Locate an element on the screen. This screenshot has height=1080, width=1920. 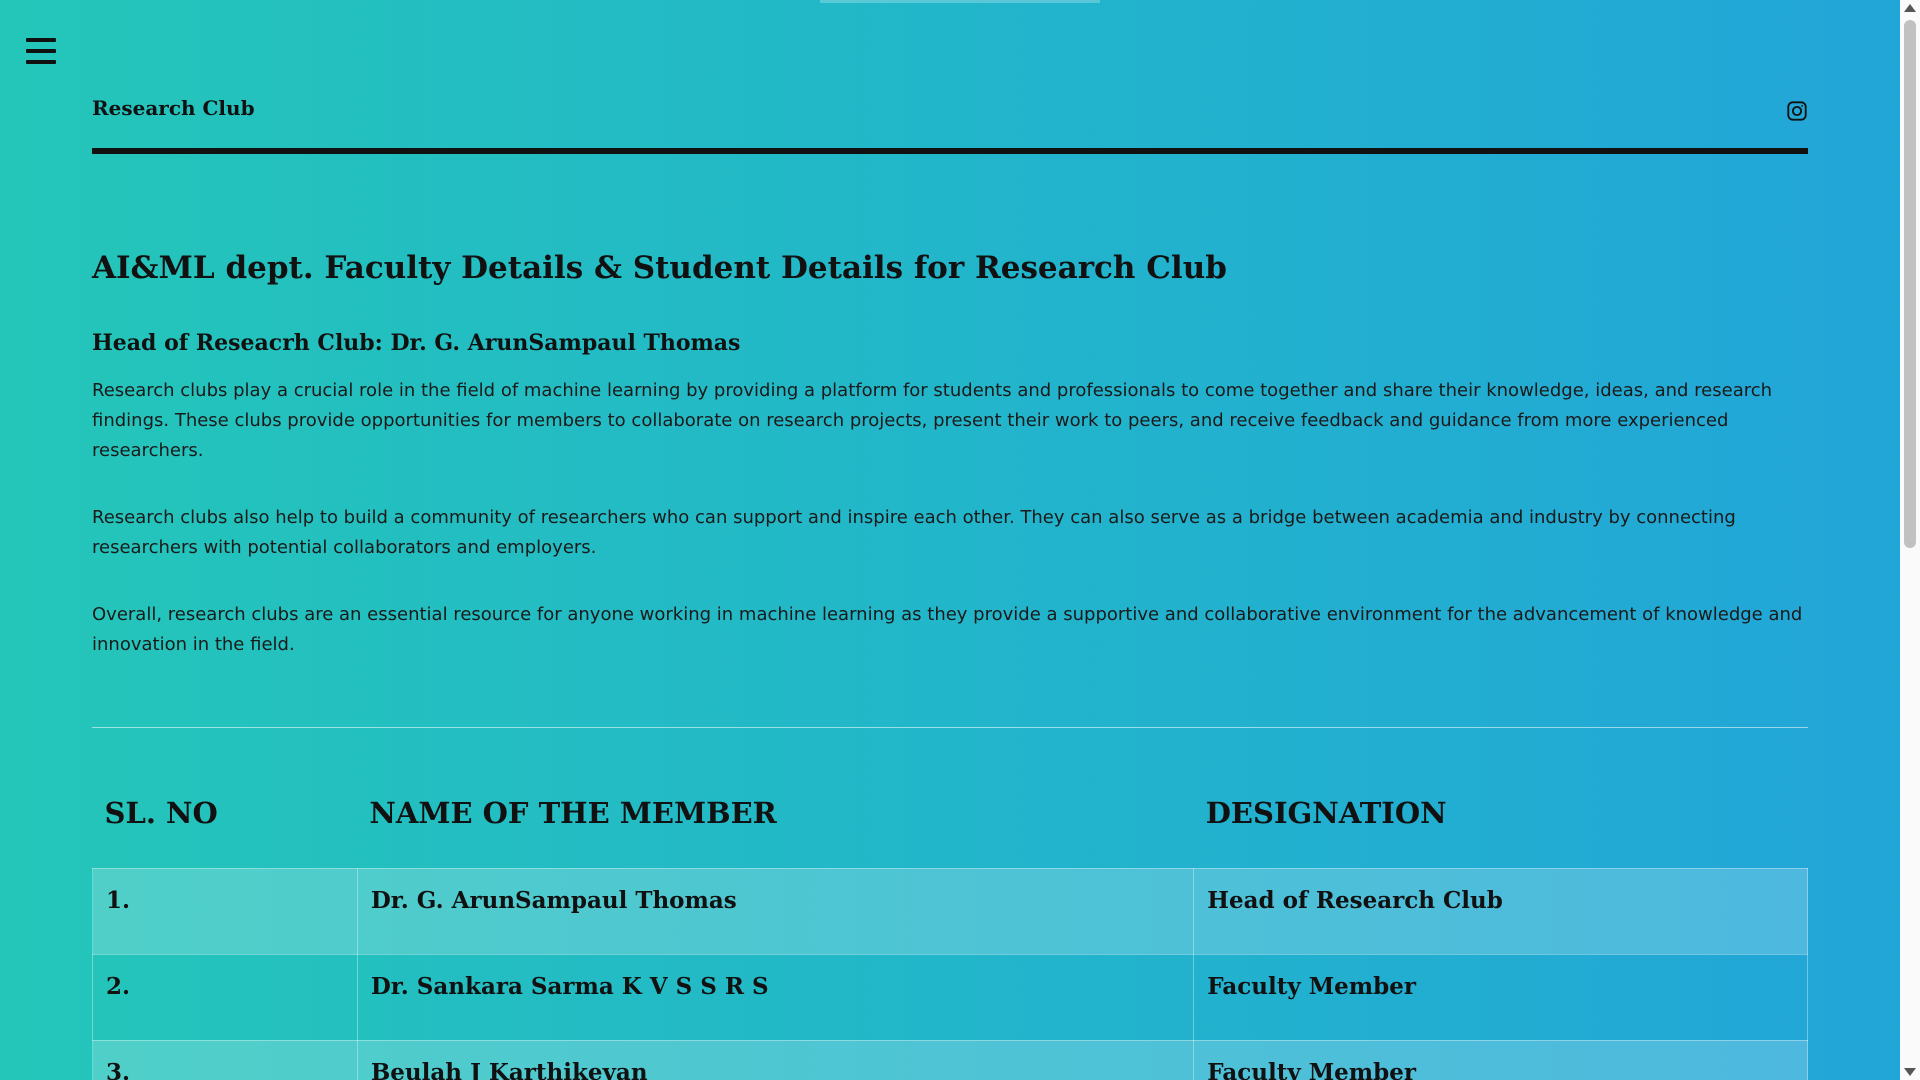
cell-sl-no: 3. is located at coordinates (225, 1059).